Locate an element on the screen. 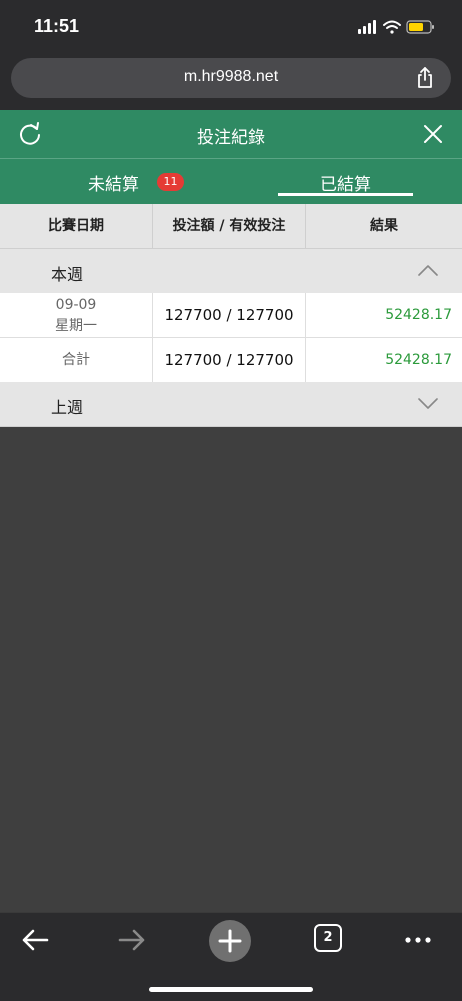 This screenshot has height=1001, width=462. share-icon is located at coordinates (425, 78).